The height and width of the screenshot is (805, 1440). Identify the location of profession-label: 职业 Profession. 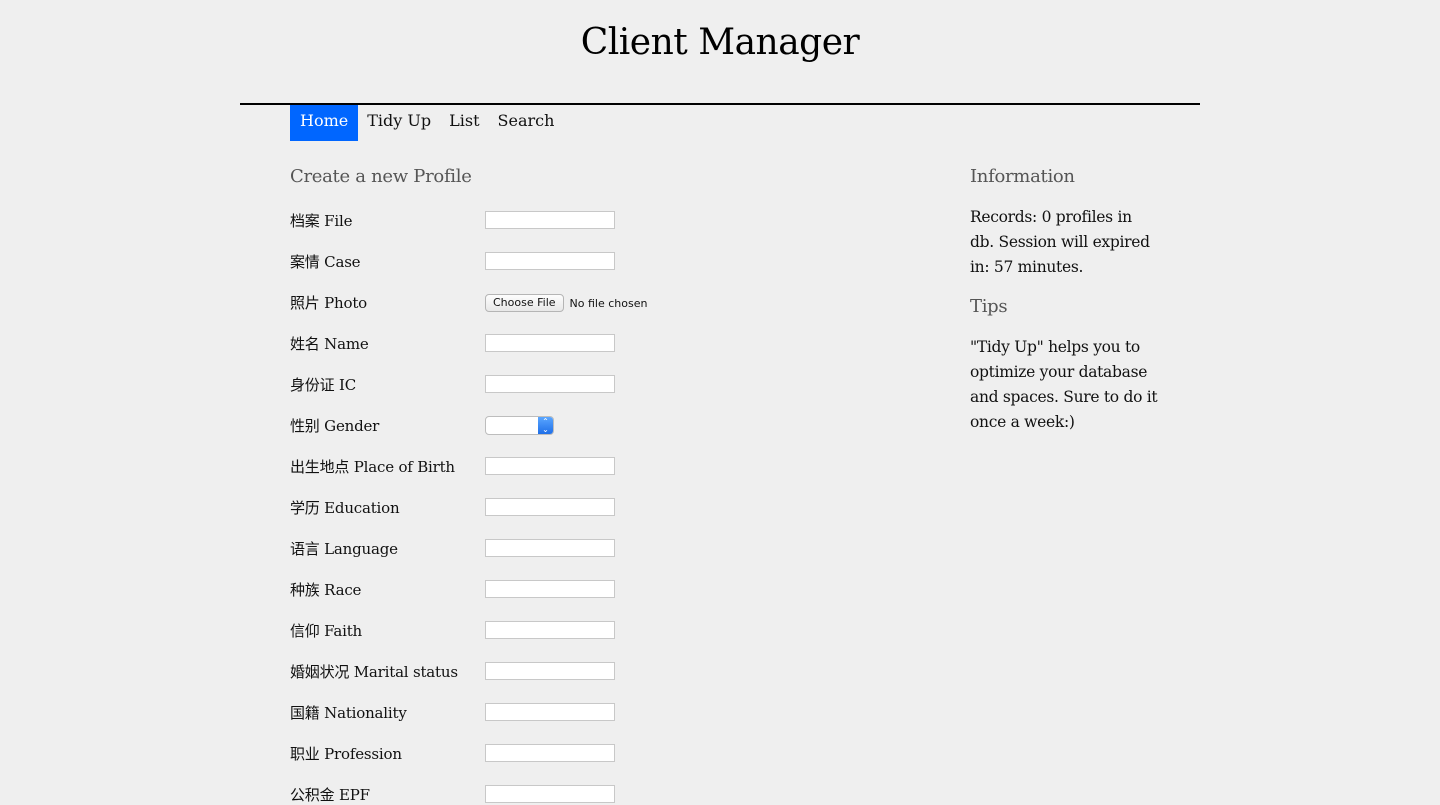
(346, 754).